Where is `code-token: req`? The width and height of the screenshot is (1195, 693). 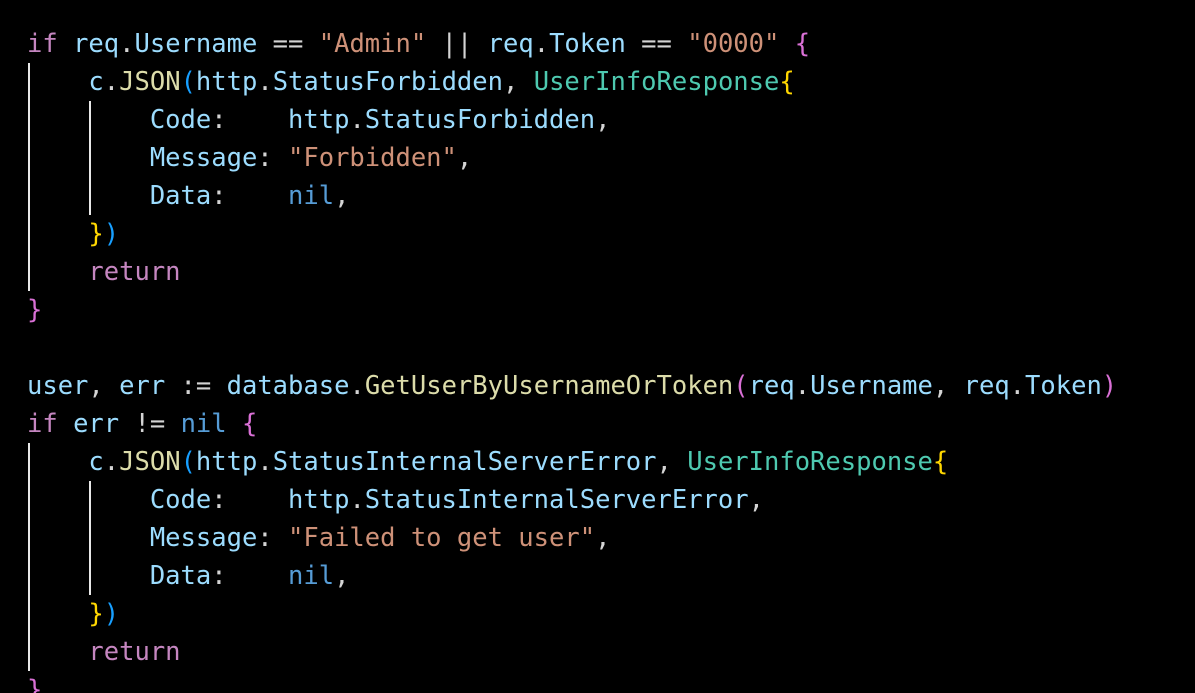
code-token: req is located at coordinates (96, 44).